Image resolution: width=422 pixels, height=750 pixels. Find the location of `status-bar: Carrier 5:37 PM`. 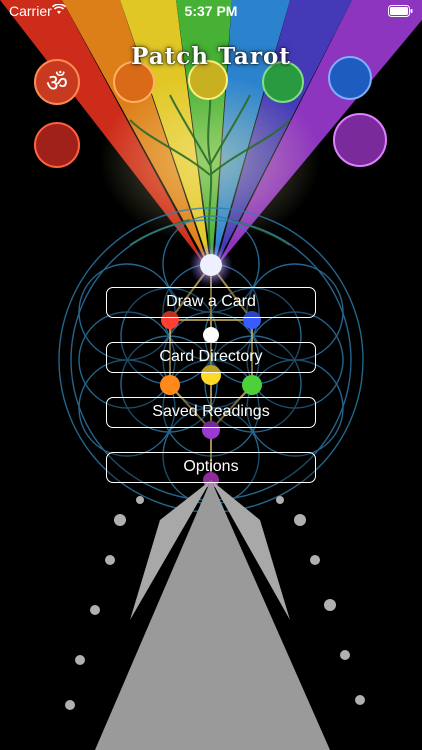

status-bar: Carrier 5:37 PM is located at coordinates (211, 11).